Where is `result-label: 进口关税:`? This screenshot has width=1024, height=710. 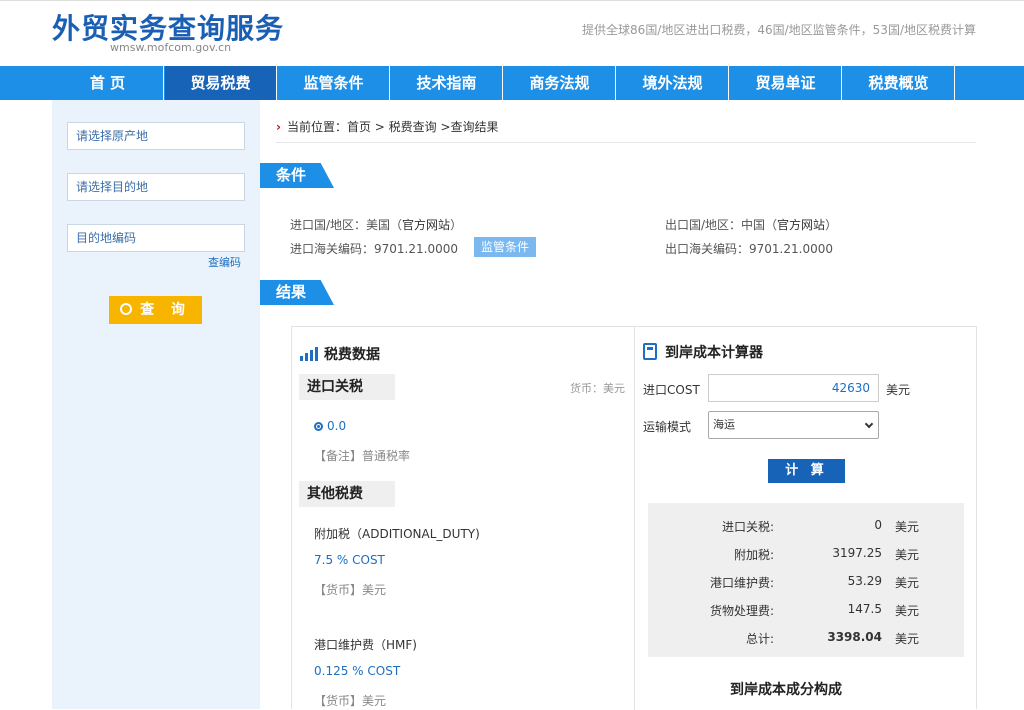
result-label: 进口关税: is located at coordinates (747, 527).